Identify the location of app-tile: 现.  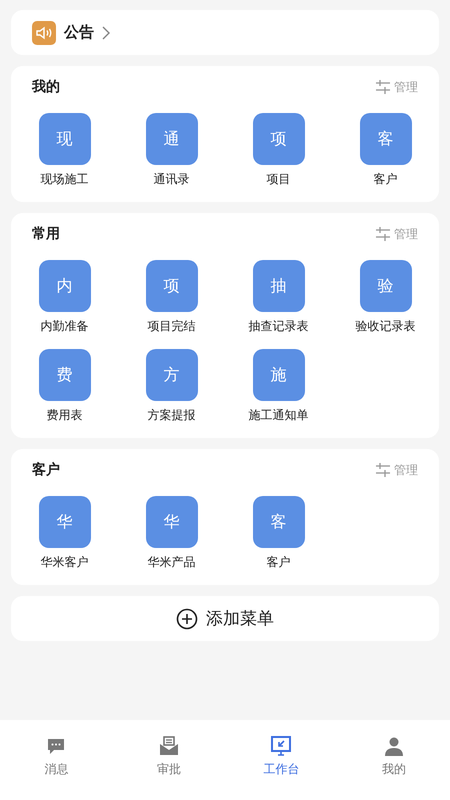
(64, 139).